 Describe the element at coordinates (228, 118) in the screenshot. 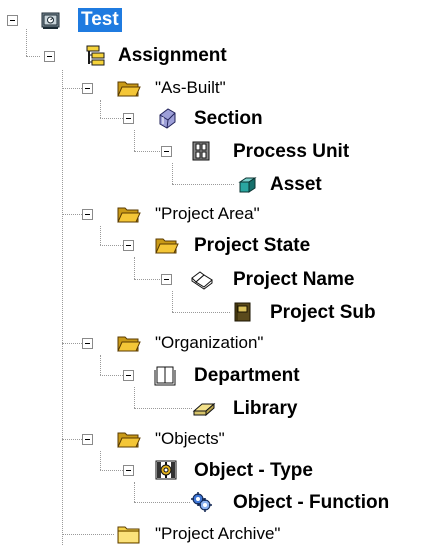

I see `node-label: Section` at that location.